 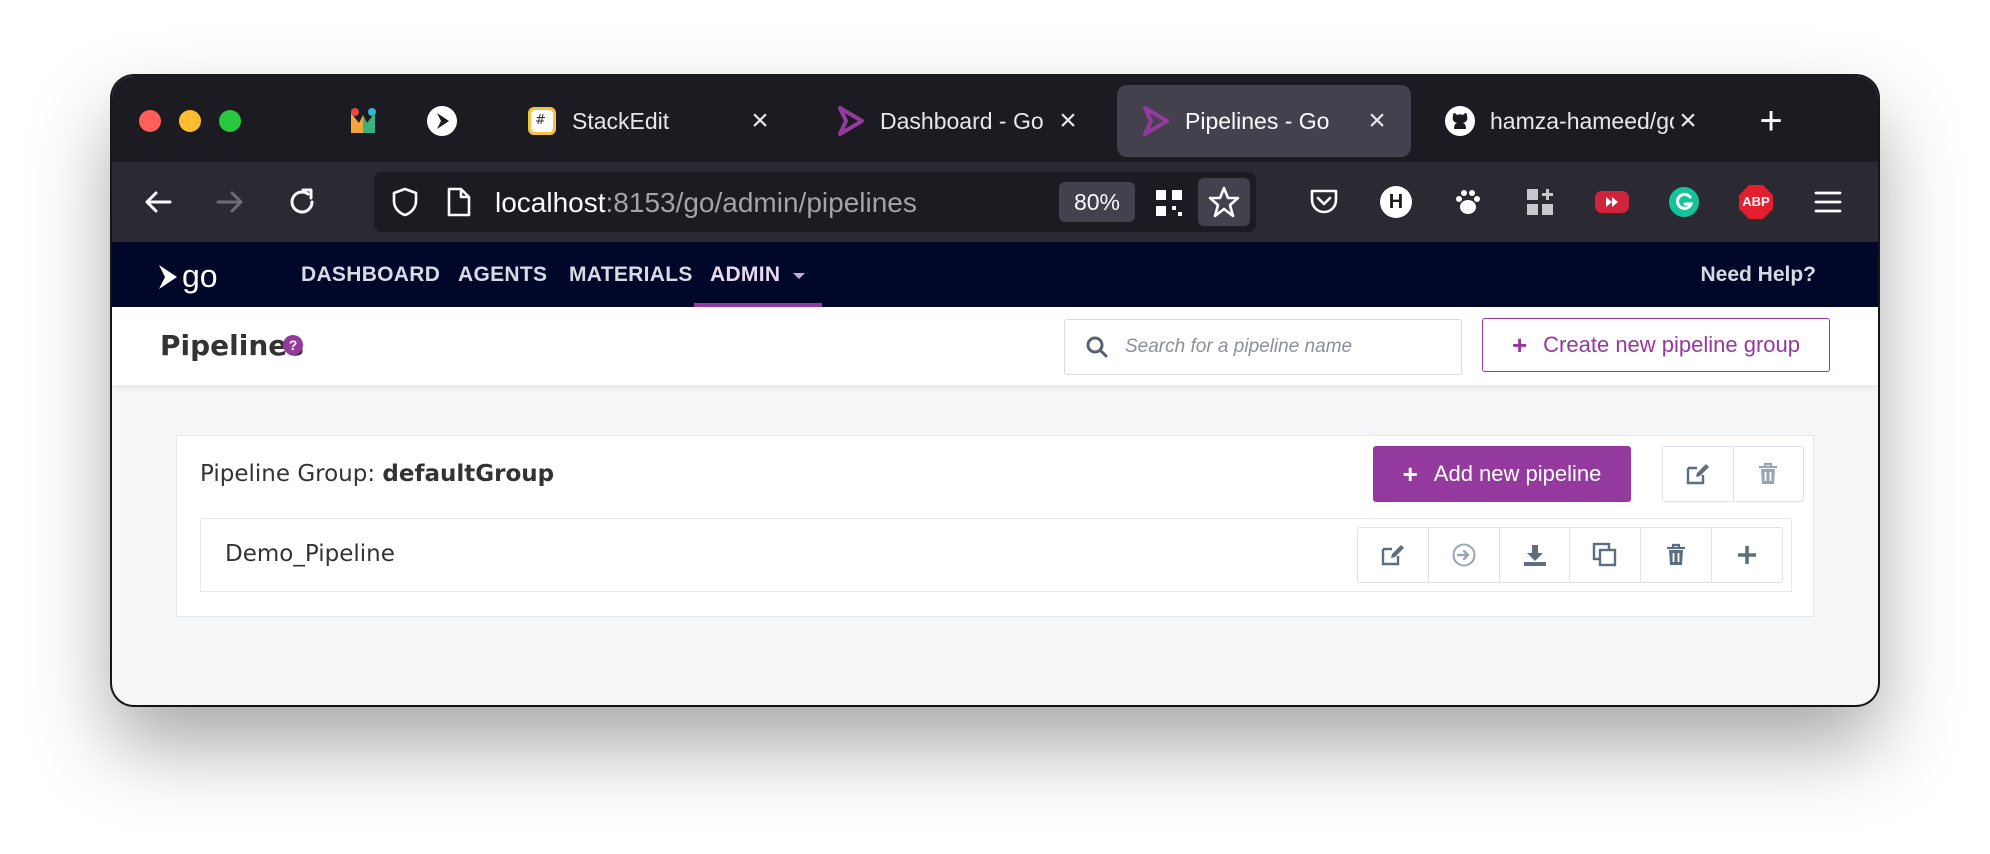 I want to click on grammarly-icon, so click(x=1684, y=202).